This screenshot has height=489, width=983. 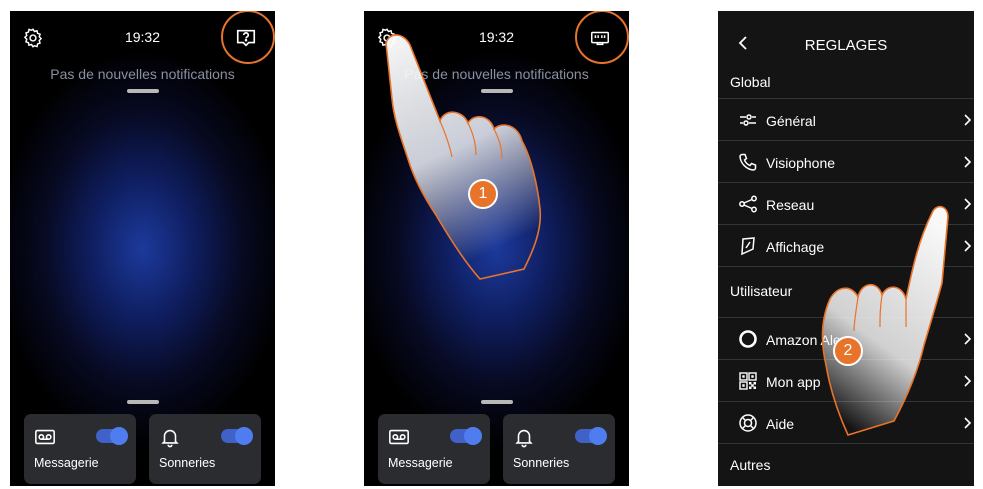 I want to click on step-badge-2: 2, so click(x=848, y=351).